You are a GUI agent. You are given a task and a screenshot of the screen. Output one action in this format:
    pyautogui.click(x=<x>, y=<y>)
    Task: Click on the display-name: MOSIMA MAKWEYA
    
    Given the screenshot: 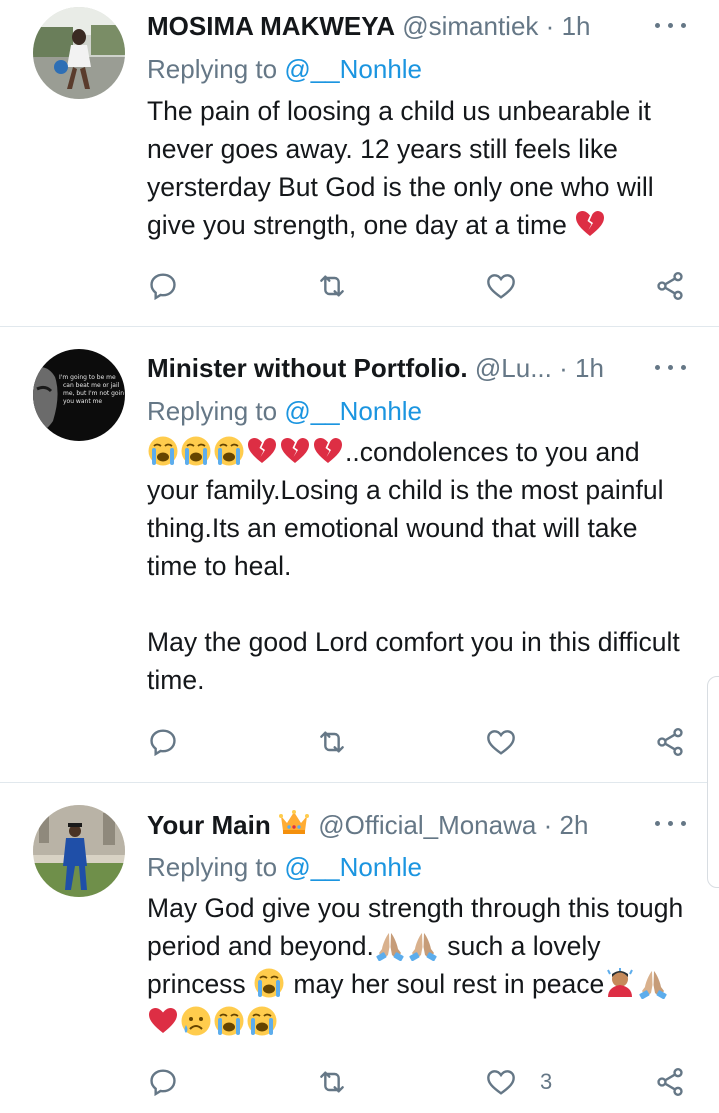 What is the action you would take?
    pyautogui.click(x=271, y=26)
    